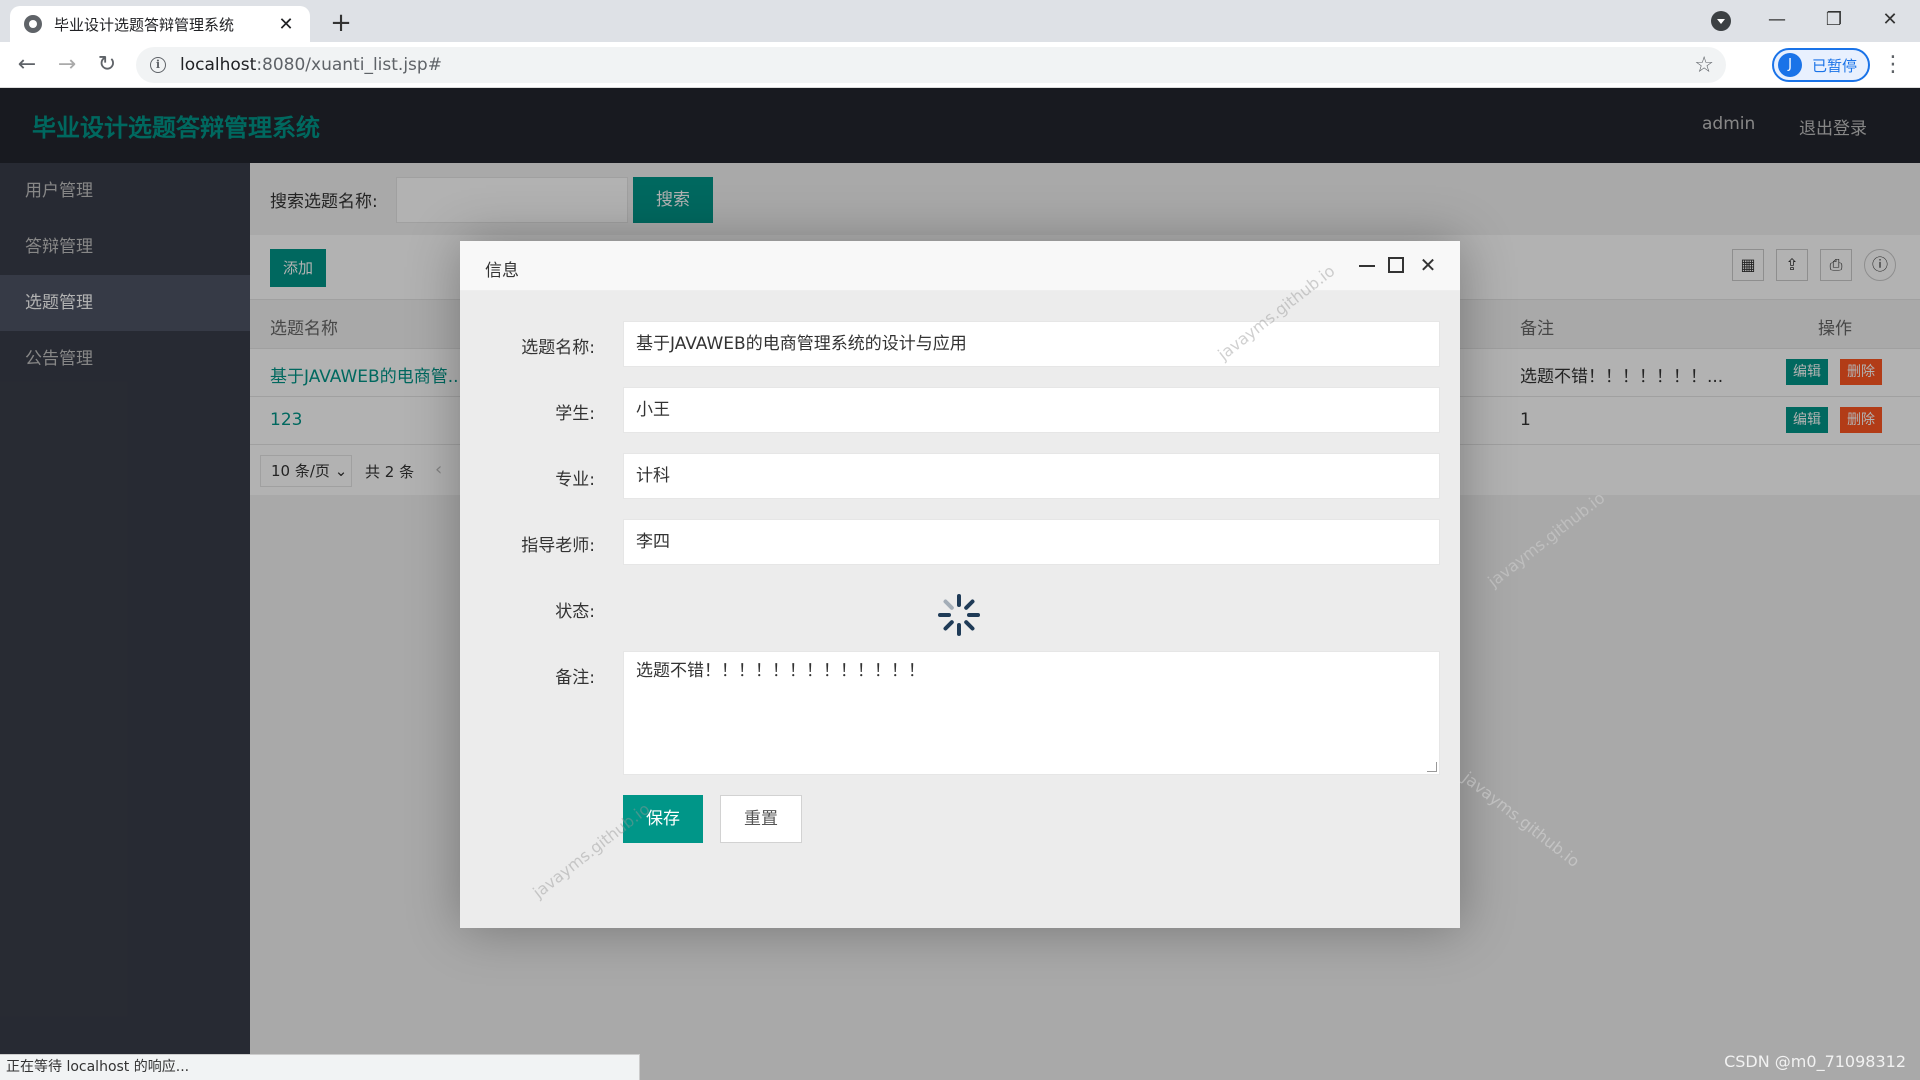 The width and height of the screenshot is (1920, 1080). What do you see at coordinates (144, 24) in the screenshot?
I see `tab-title: 毕业设计选题答辩管理系统` at bounding box center [144, 24].